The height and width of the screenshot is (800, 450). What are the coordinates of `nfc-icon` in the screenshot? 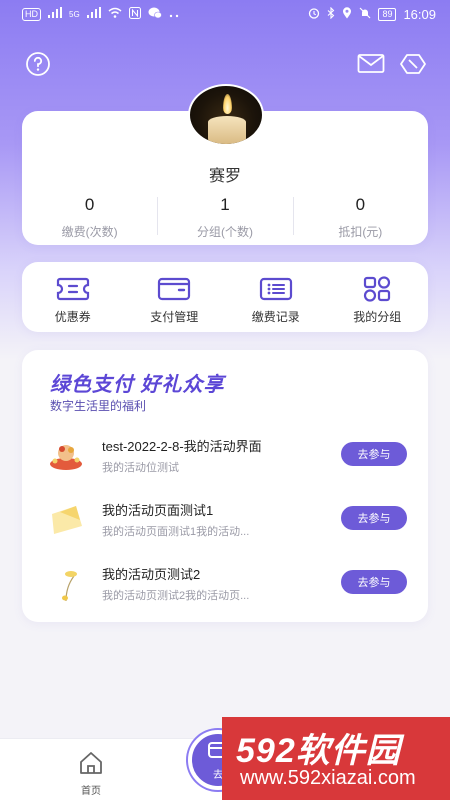 It's located at (134, 14).